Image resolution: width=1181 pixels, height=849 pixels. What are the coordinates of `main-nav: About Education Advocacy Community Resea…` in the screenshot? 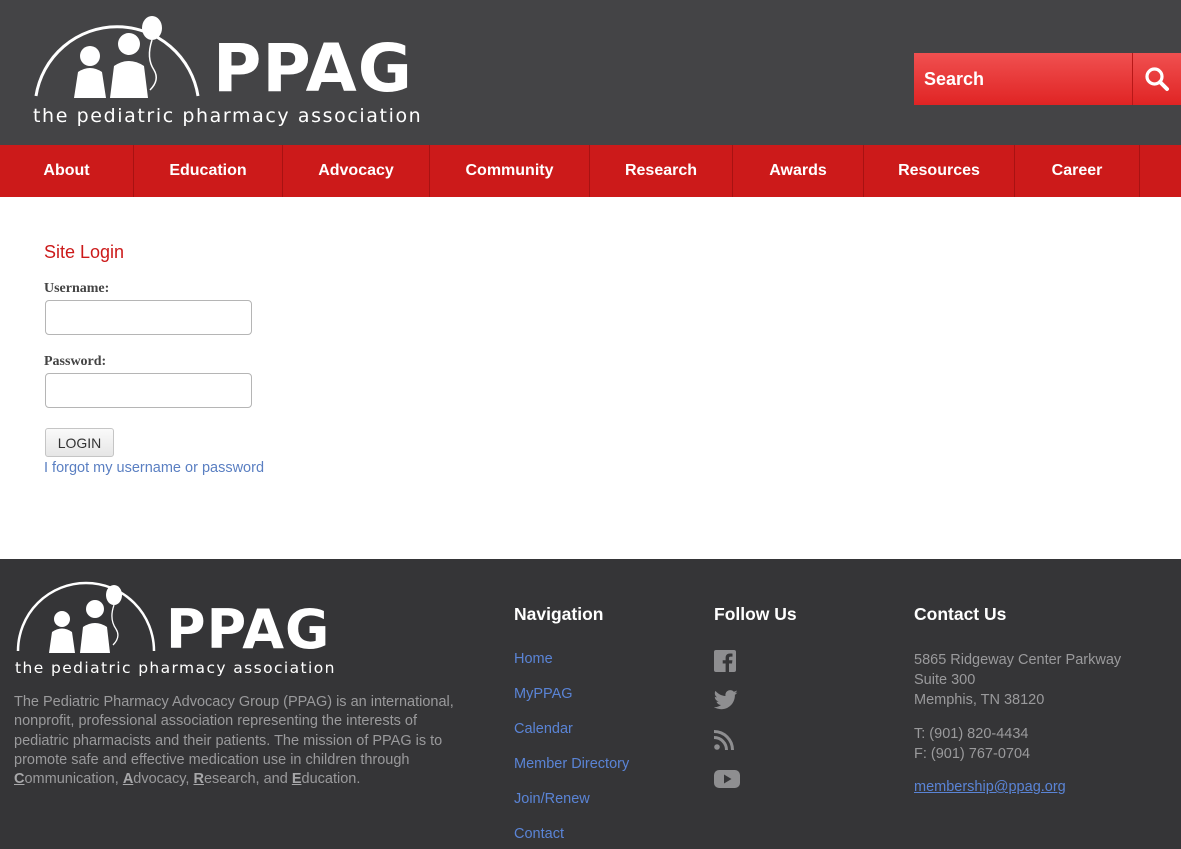 It's located at (590, 171).